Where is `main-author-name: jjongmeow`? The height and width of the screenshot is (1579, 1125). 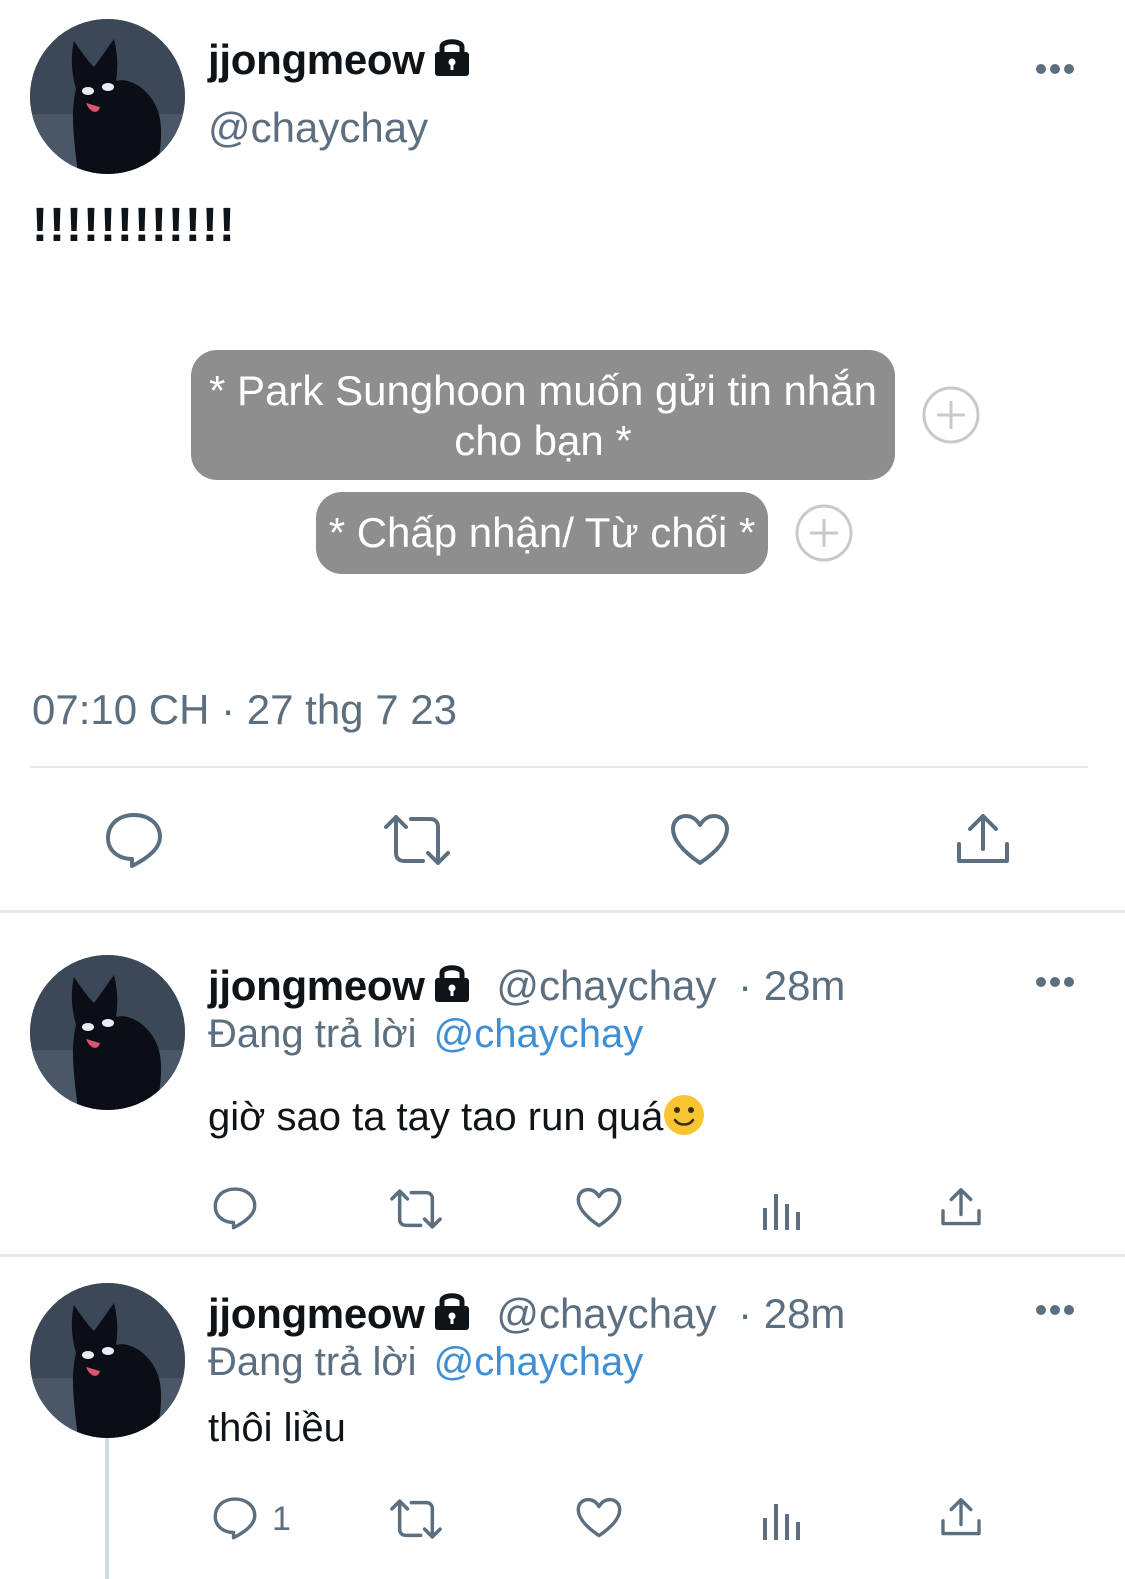
main-author-name: jjongmeow is located at coordinates (339, 60).